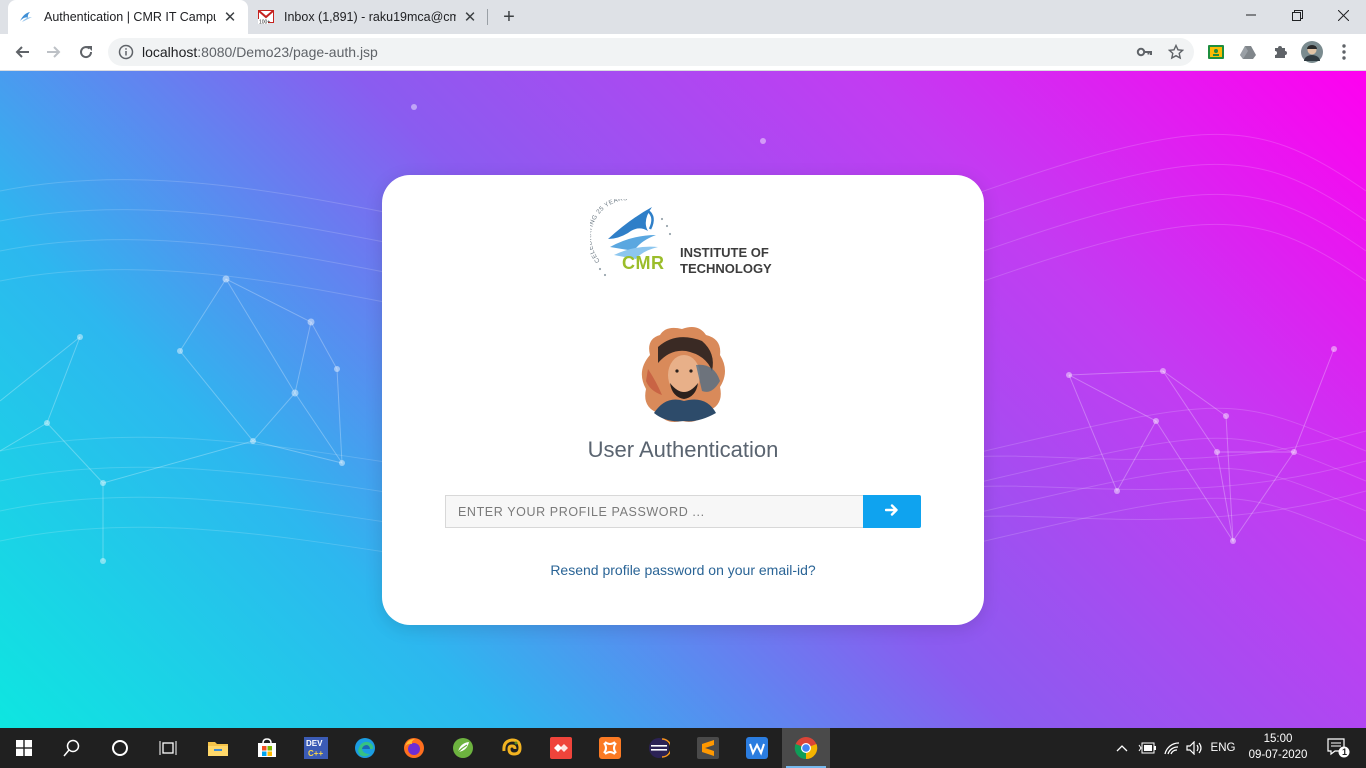 Image resolution: width=1366 pixels, height=768 pixels. I want to click on clock-time: 15:00, so click(1278, 739).